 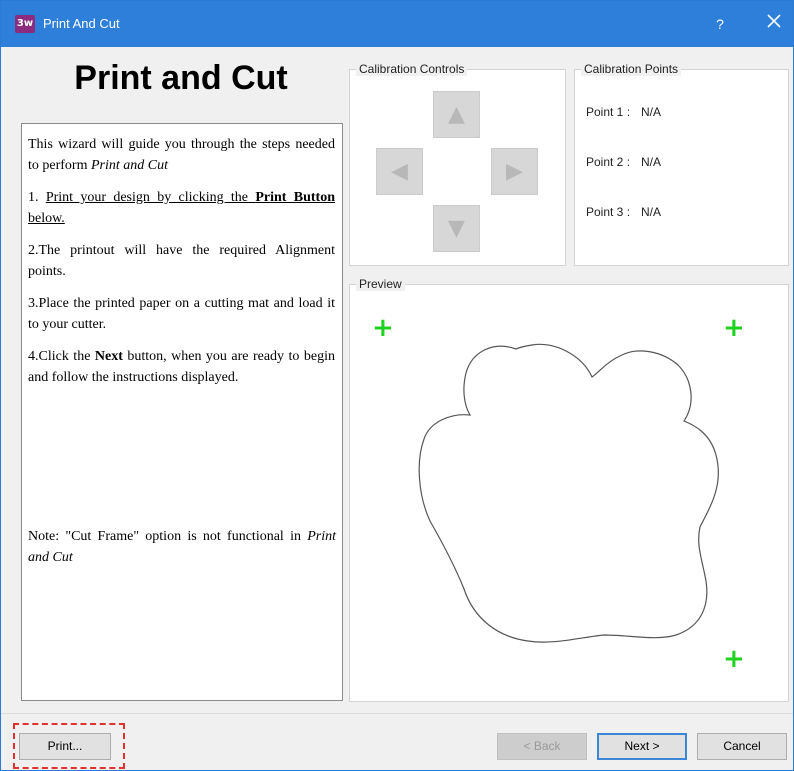 What do you see at coordinates (742, 746) in the screenshot?
I see `cancel-button: Cancel` at bounding box center [742, 746].